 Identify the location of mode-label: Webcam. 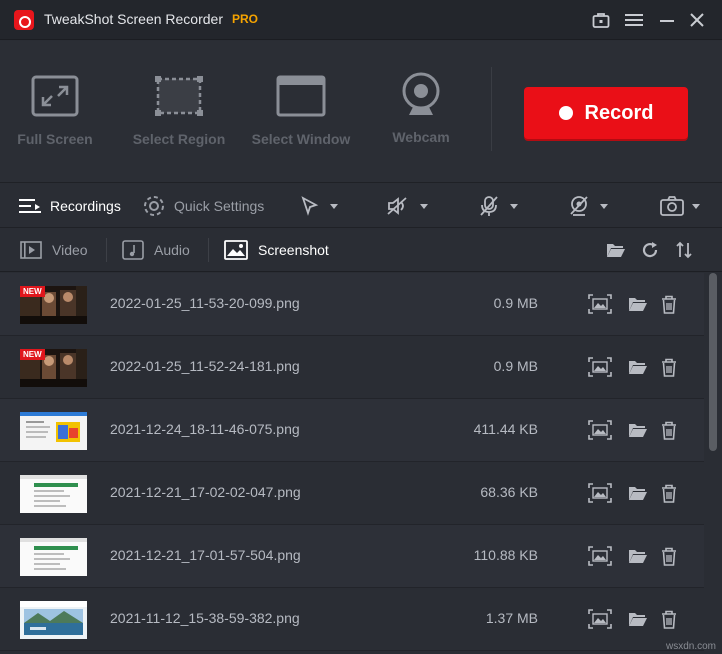
(421, 137).